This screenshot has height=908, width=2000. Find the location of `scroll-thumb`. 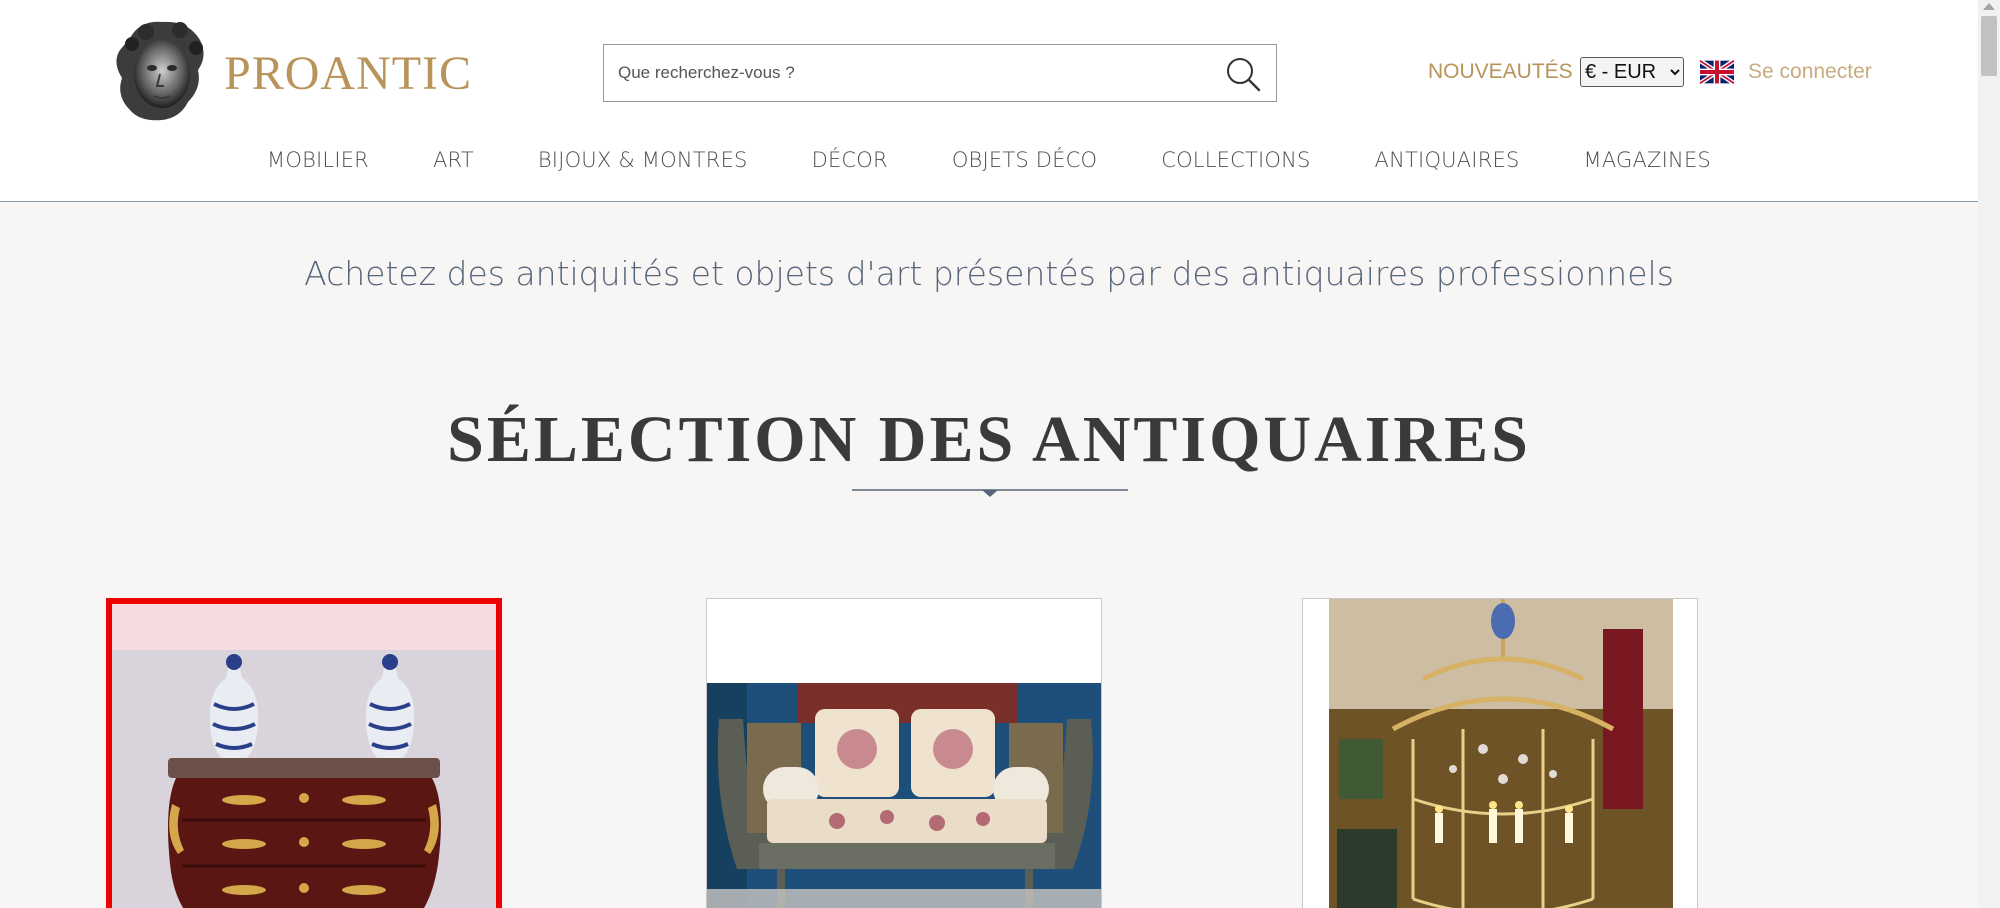

scroll-thumb is located at coordinates (1989, 46).